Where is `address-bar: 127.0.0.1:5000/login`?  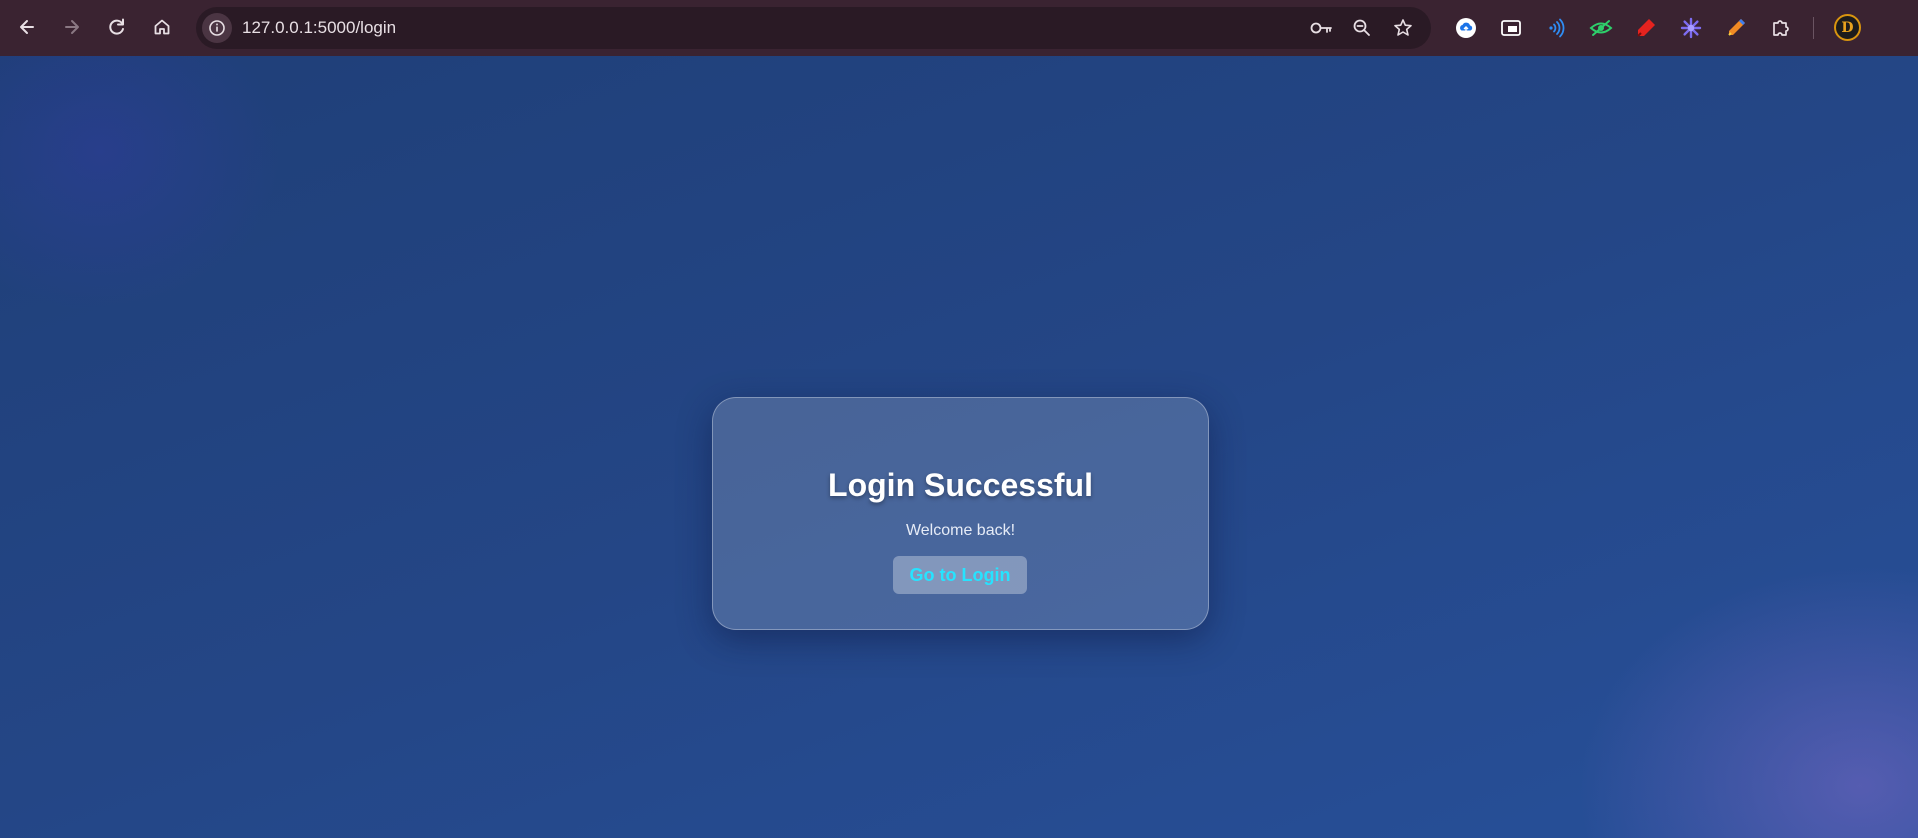
address-bar: 127.0.0.1:5000/login is located at coordinates (813, 28).